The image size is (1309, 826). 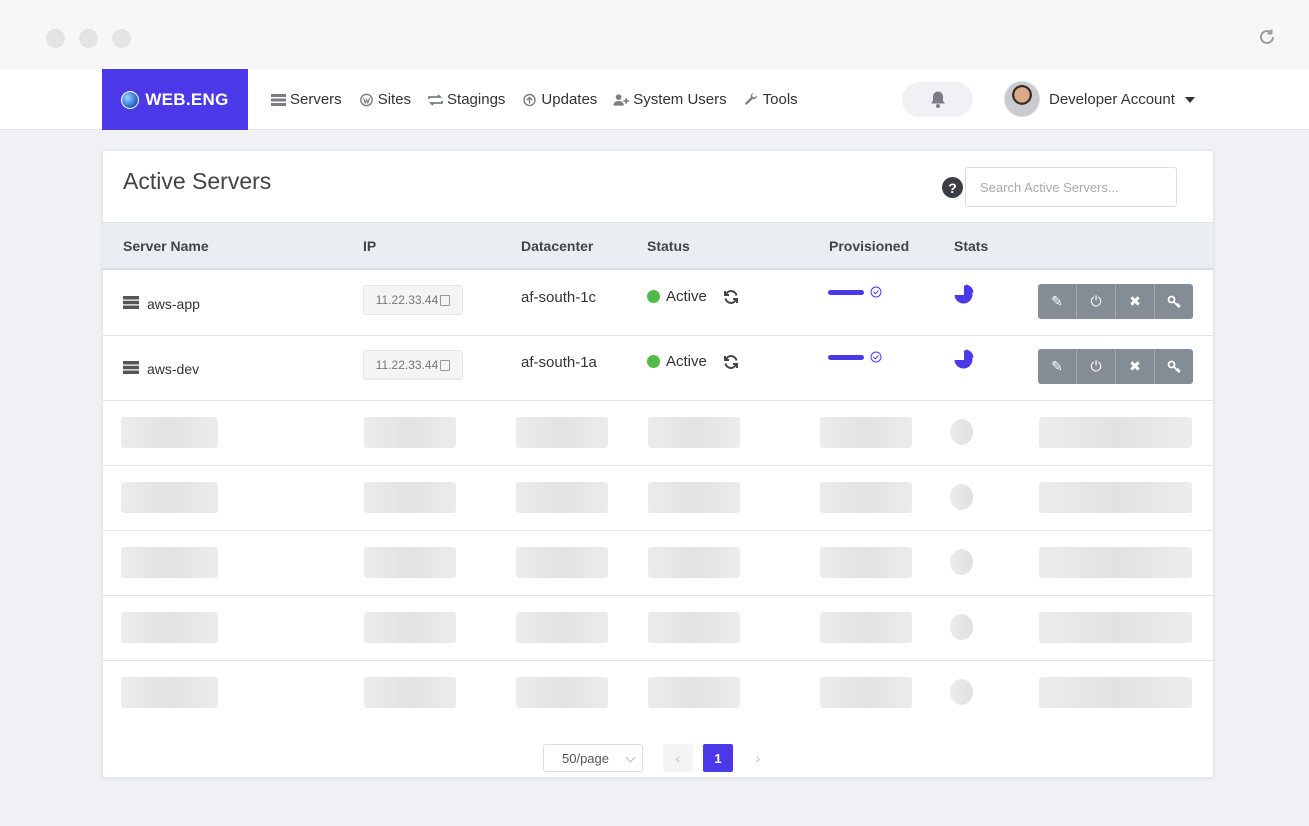 I want to click on pencil-icon: ✎, so click(x=1057, y=301).